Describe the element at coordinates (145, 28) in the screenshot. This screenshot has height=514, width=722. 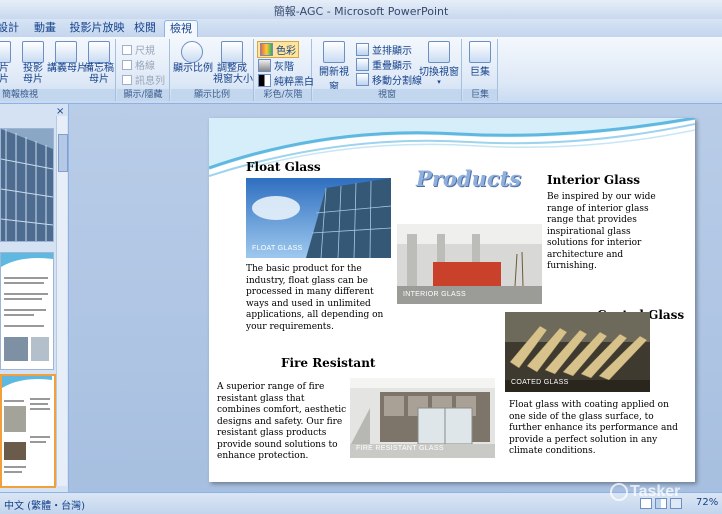
I see `tab-review: 校閱` at that location.